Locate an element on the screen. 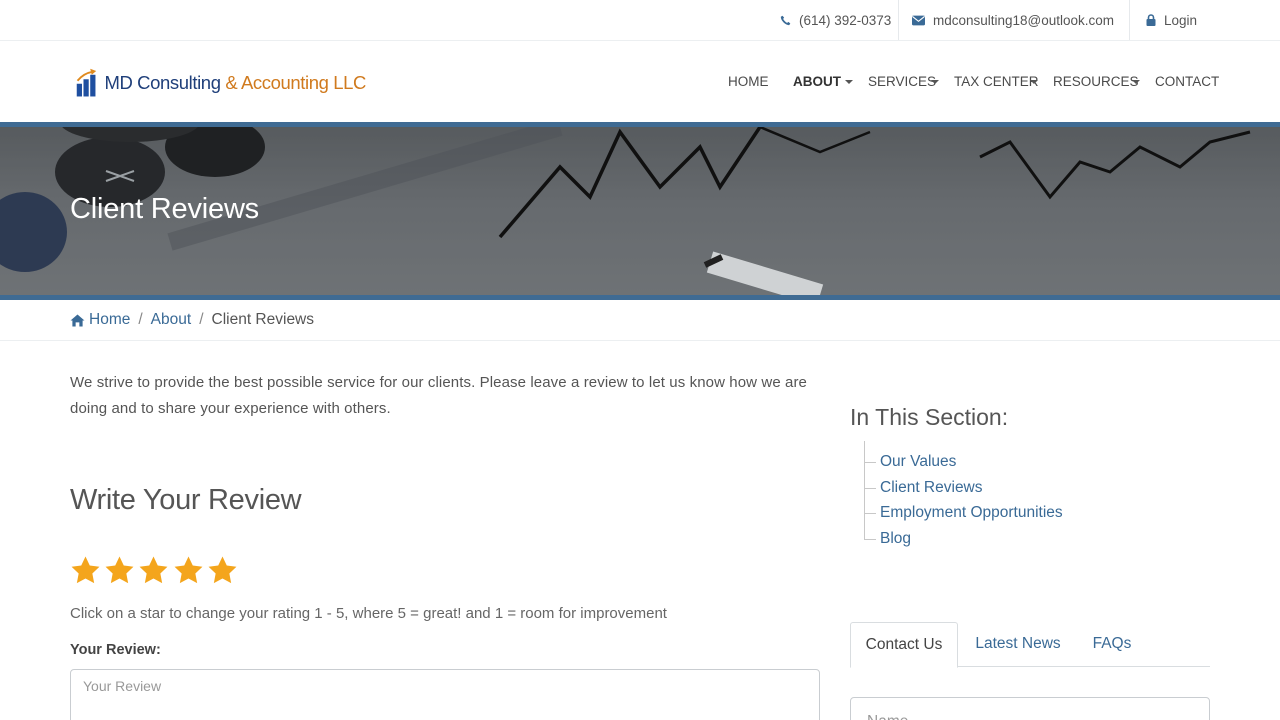 This screenshot has height=720, width=1280. nav-contact: CONTACT is located at coordinates (1187, 82).